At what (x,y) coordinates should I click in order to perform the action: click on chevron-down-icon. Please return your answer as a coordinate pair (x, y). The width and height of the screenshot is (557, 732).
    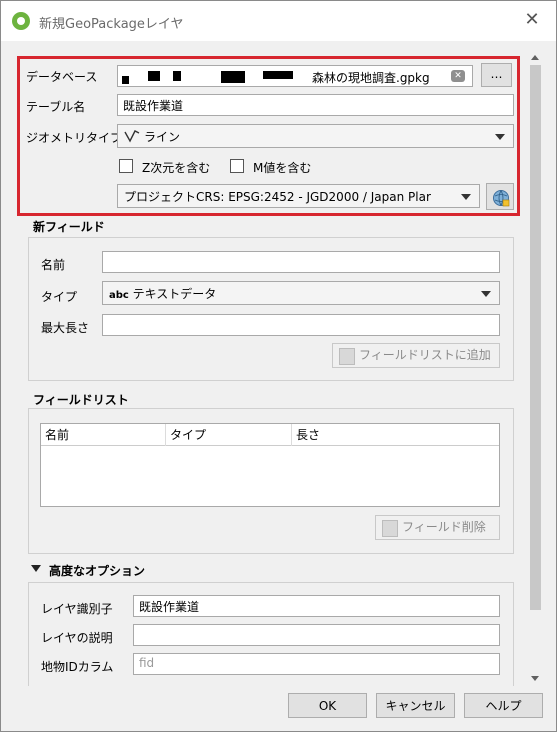
    Looking at the image, I should click on (486, 294).